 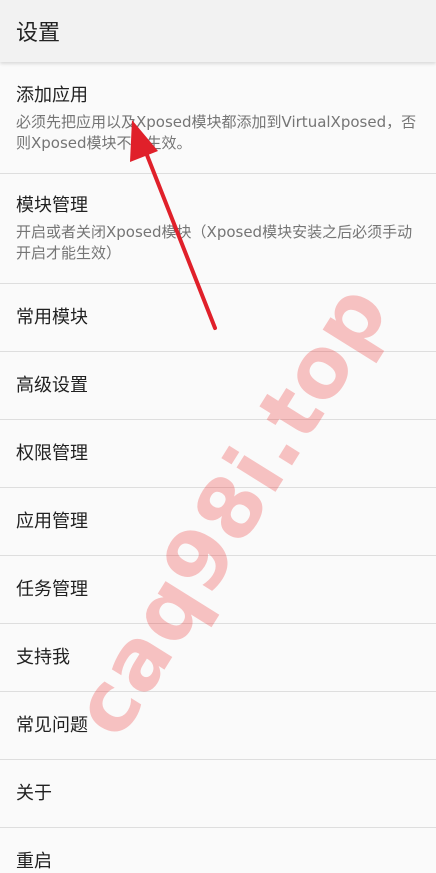 What do you see at coordinates (52, 385) in the screenshot?
I see `settings-item-title: 高级设置` at bounding box center [52, 385].